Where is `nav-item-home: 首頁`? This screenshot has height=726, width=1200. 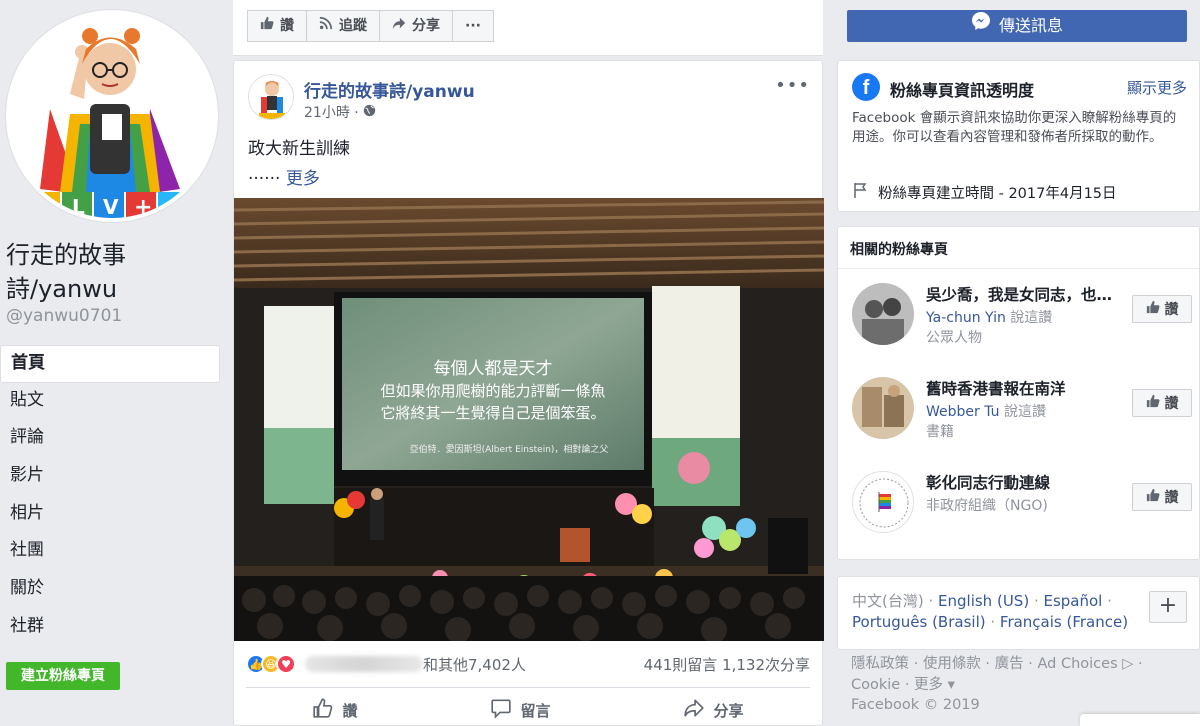 nav-item-home: 首頁 is located at coordinates (110, 364).